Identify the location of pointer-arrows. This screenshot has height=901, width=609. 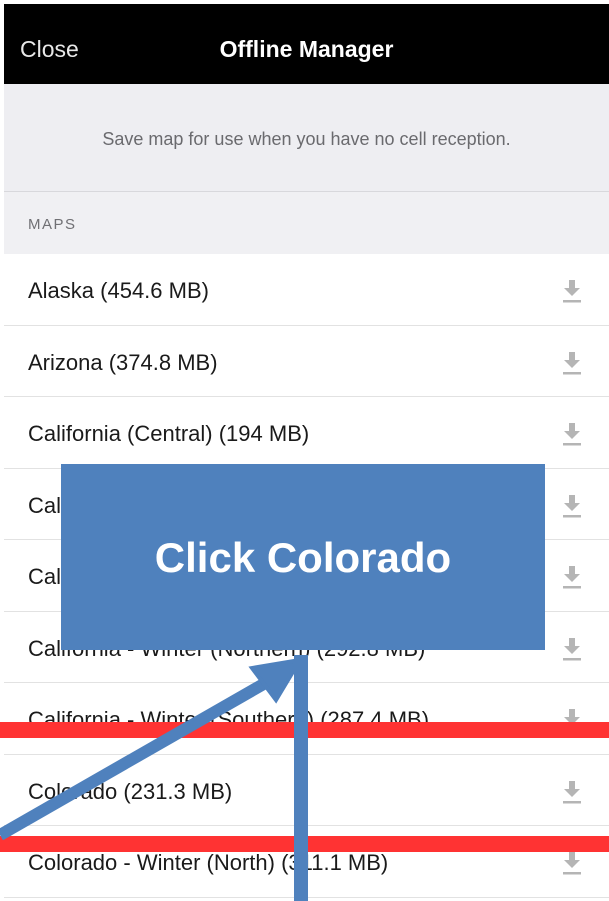
(154, 778).